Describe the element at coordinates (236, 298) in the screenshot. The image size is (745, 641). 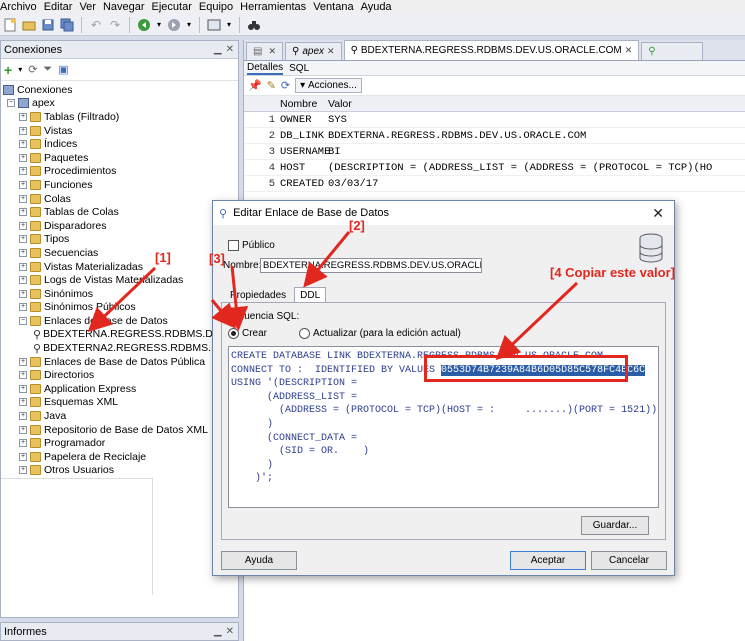
I see `arrow-3a` at that location.